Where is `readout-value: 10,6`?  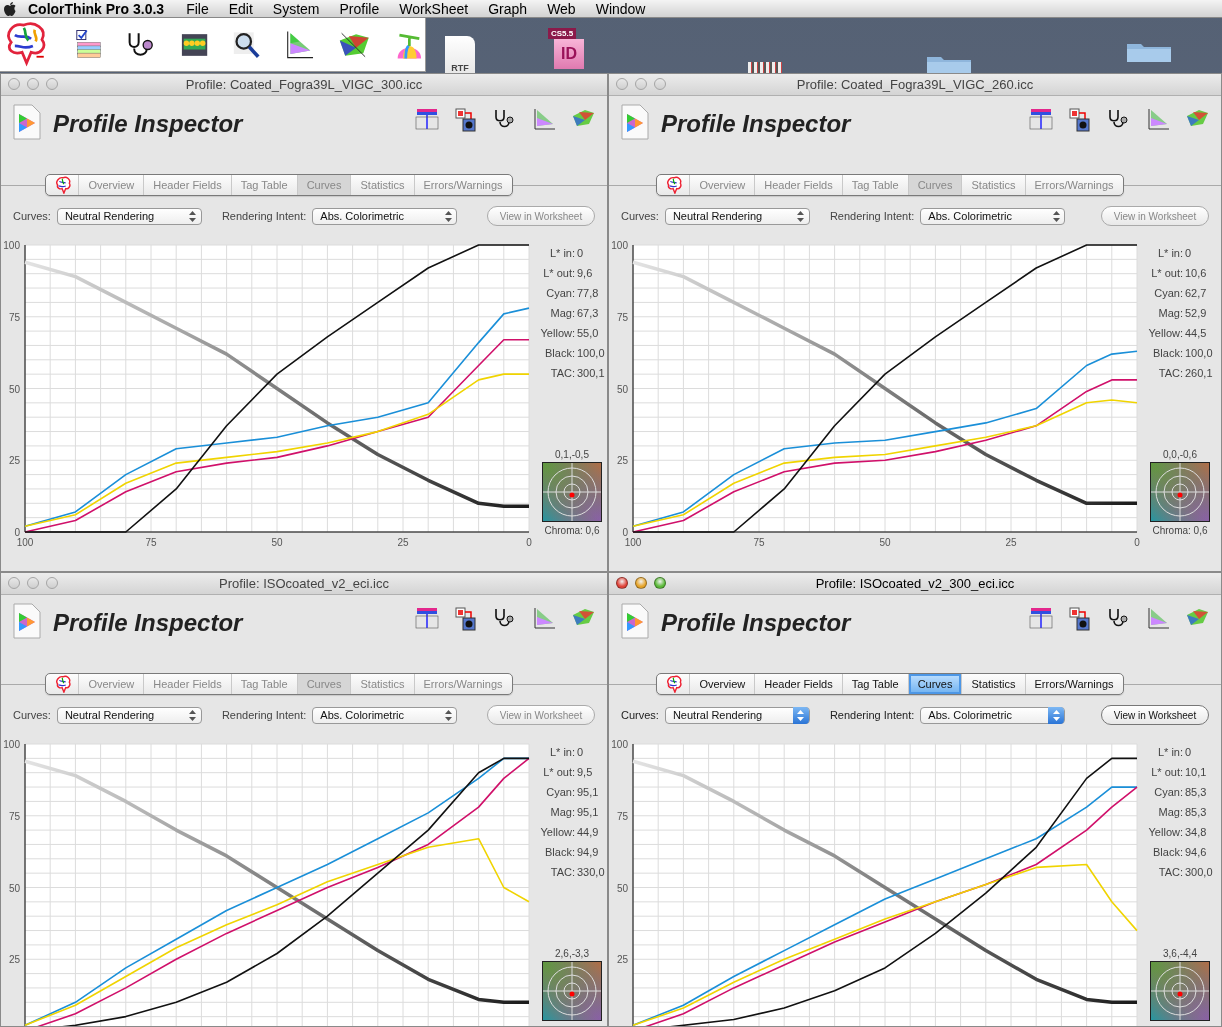 readout-value: 10,6 is located at coordinates (1196, 274).